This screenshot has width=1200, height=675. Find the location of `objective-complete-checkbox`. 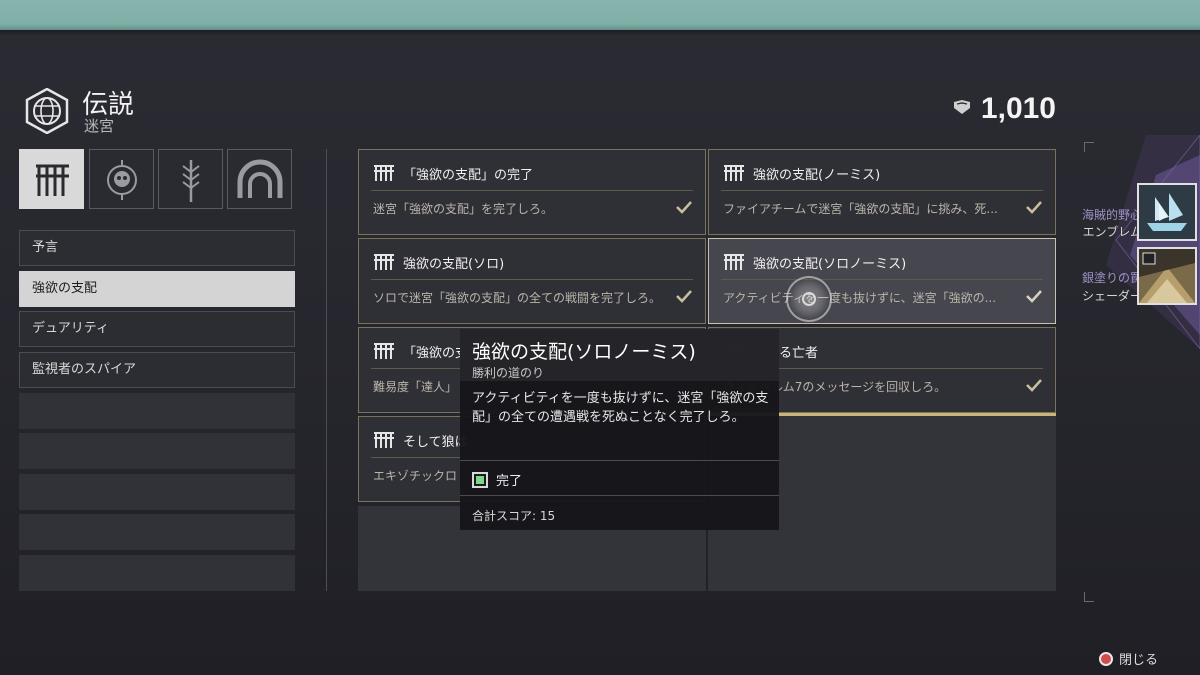

objective-complete-checkbox is located at coordinates (480, 479).